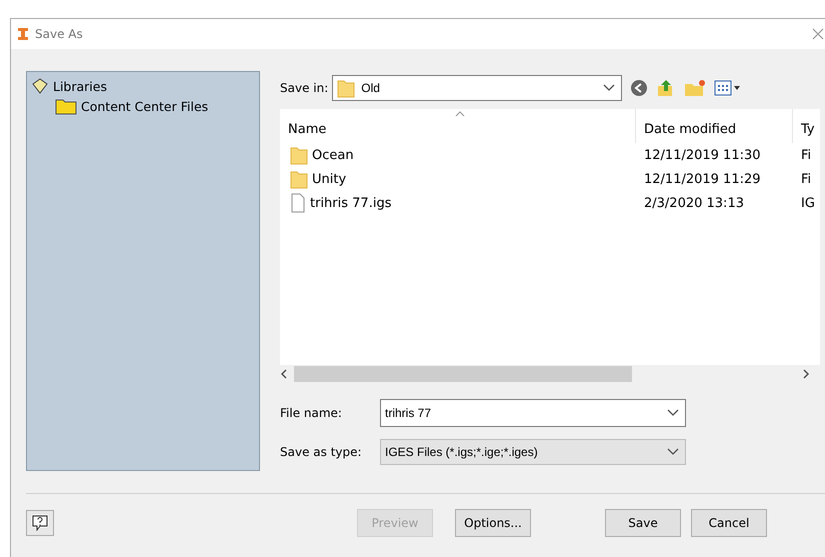 The width and height of the screenshot is (825, 557). What do you see at coordinates (298, 203) in the screenshot?
I see `file-icon` at bounding box center [298, 203].